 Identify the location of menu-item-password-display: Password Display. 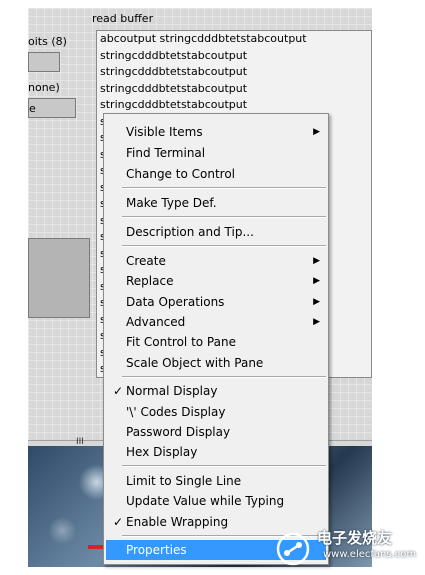
(216, 432).